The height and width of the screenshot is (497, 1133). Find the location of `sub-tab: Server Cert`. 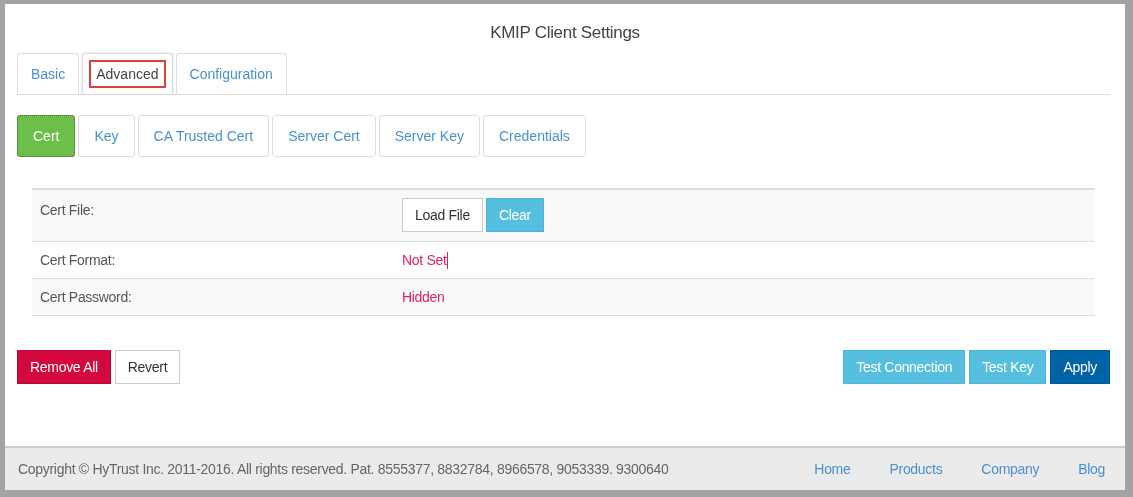

sub-tab: Server Cert is located at coordinates (324, 136).